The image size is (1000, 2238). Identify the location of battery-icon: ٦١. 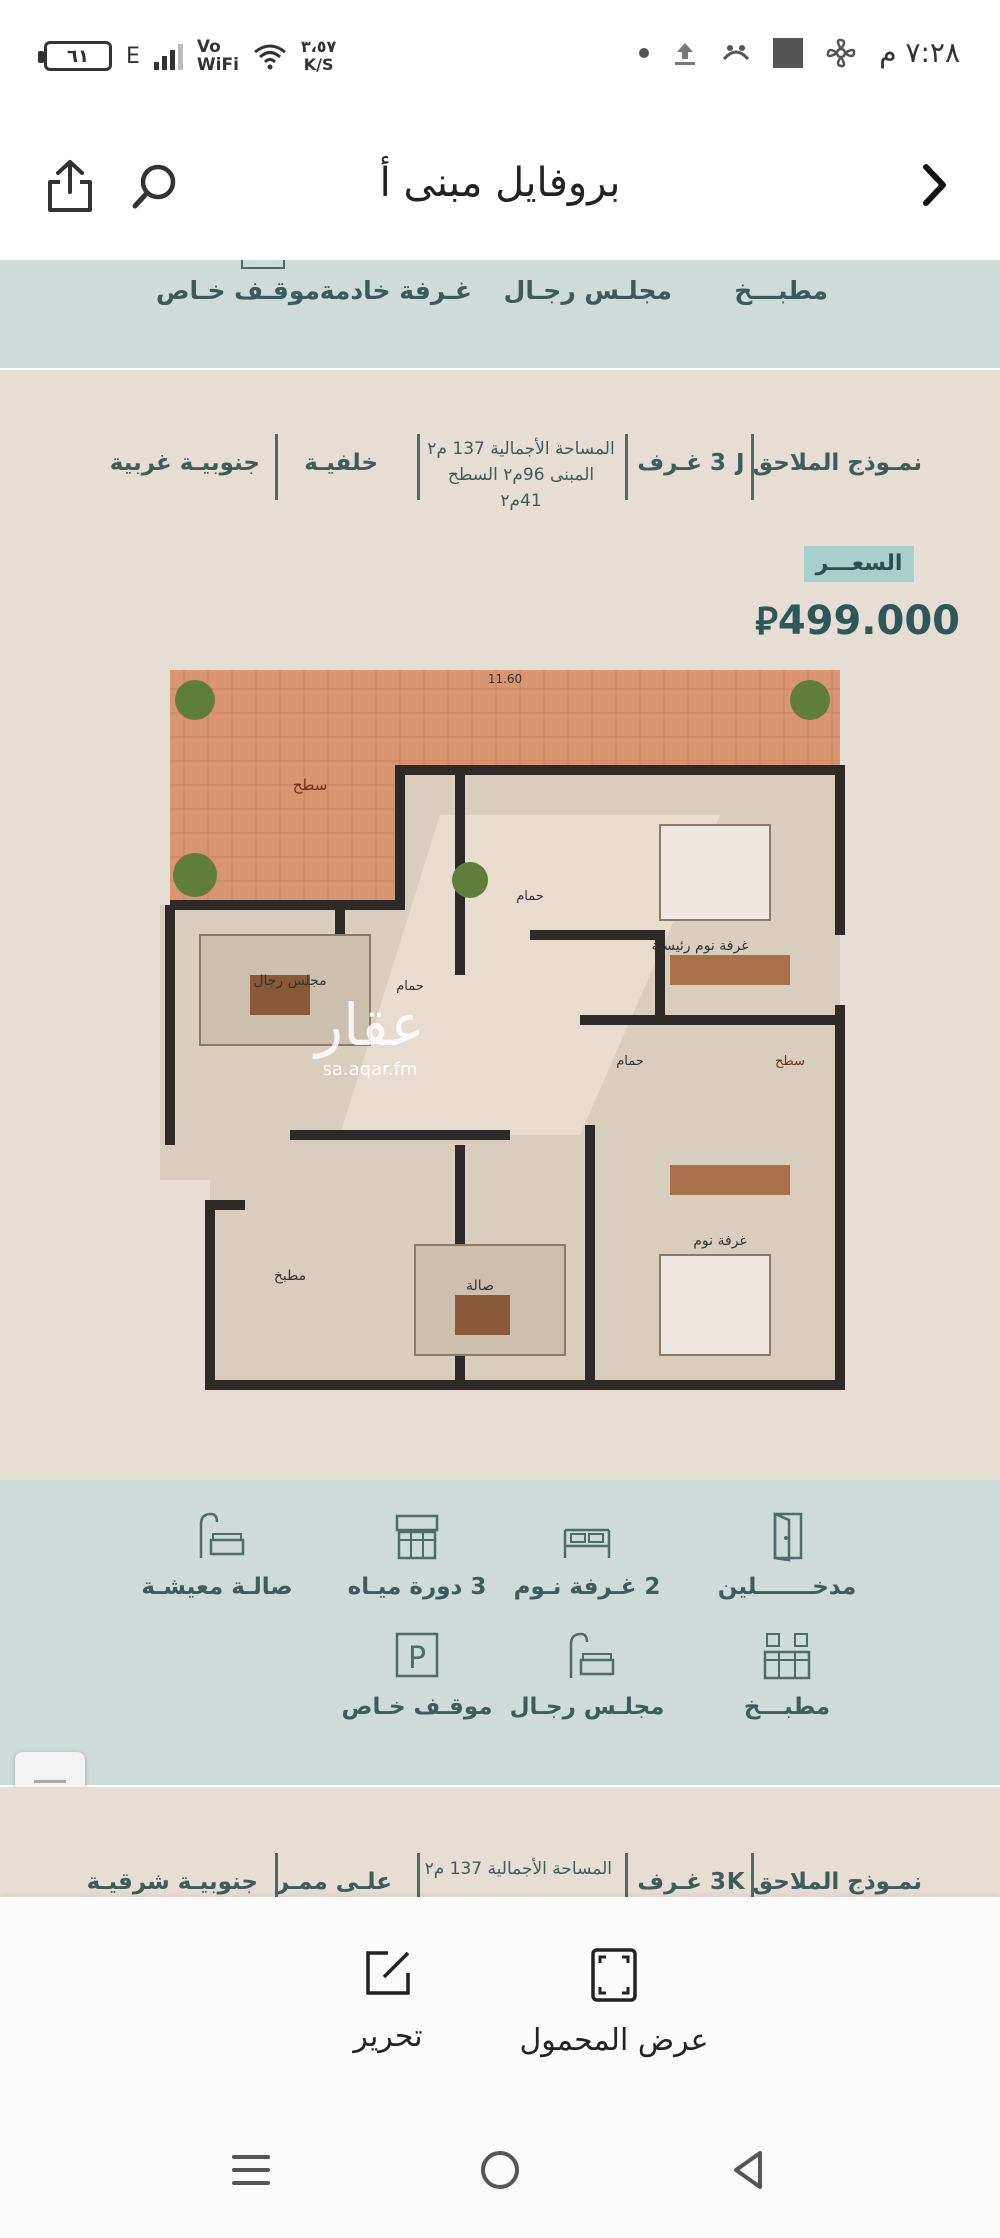
(75, 56).